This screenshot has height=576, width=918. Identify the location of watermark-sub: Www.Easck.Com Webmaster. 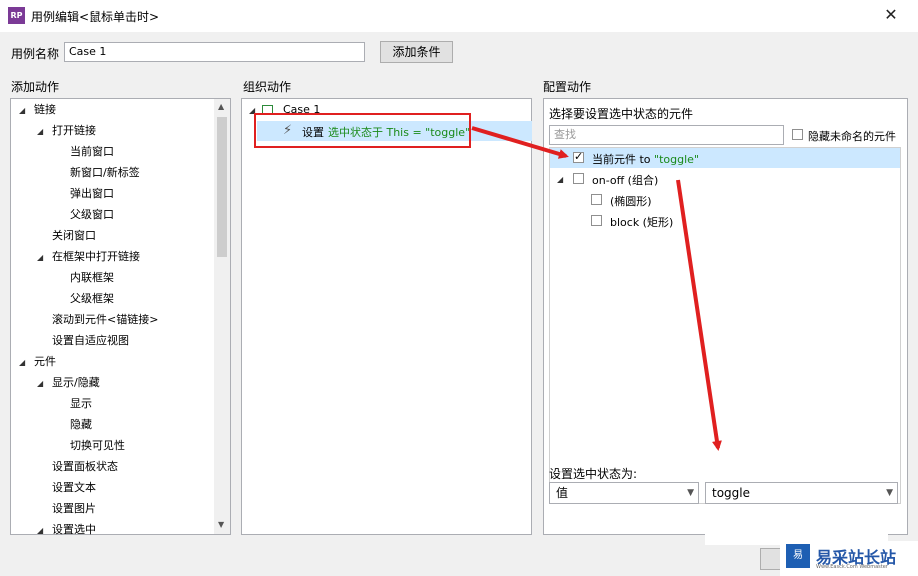
(852, 567).